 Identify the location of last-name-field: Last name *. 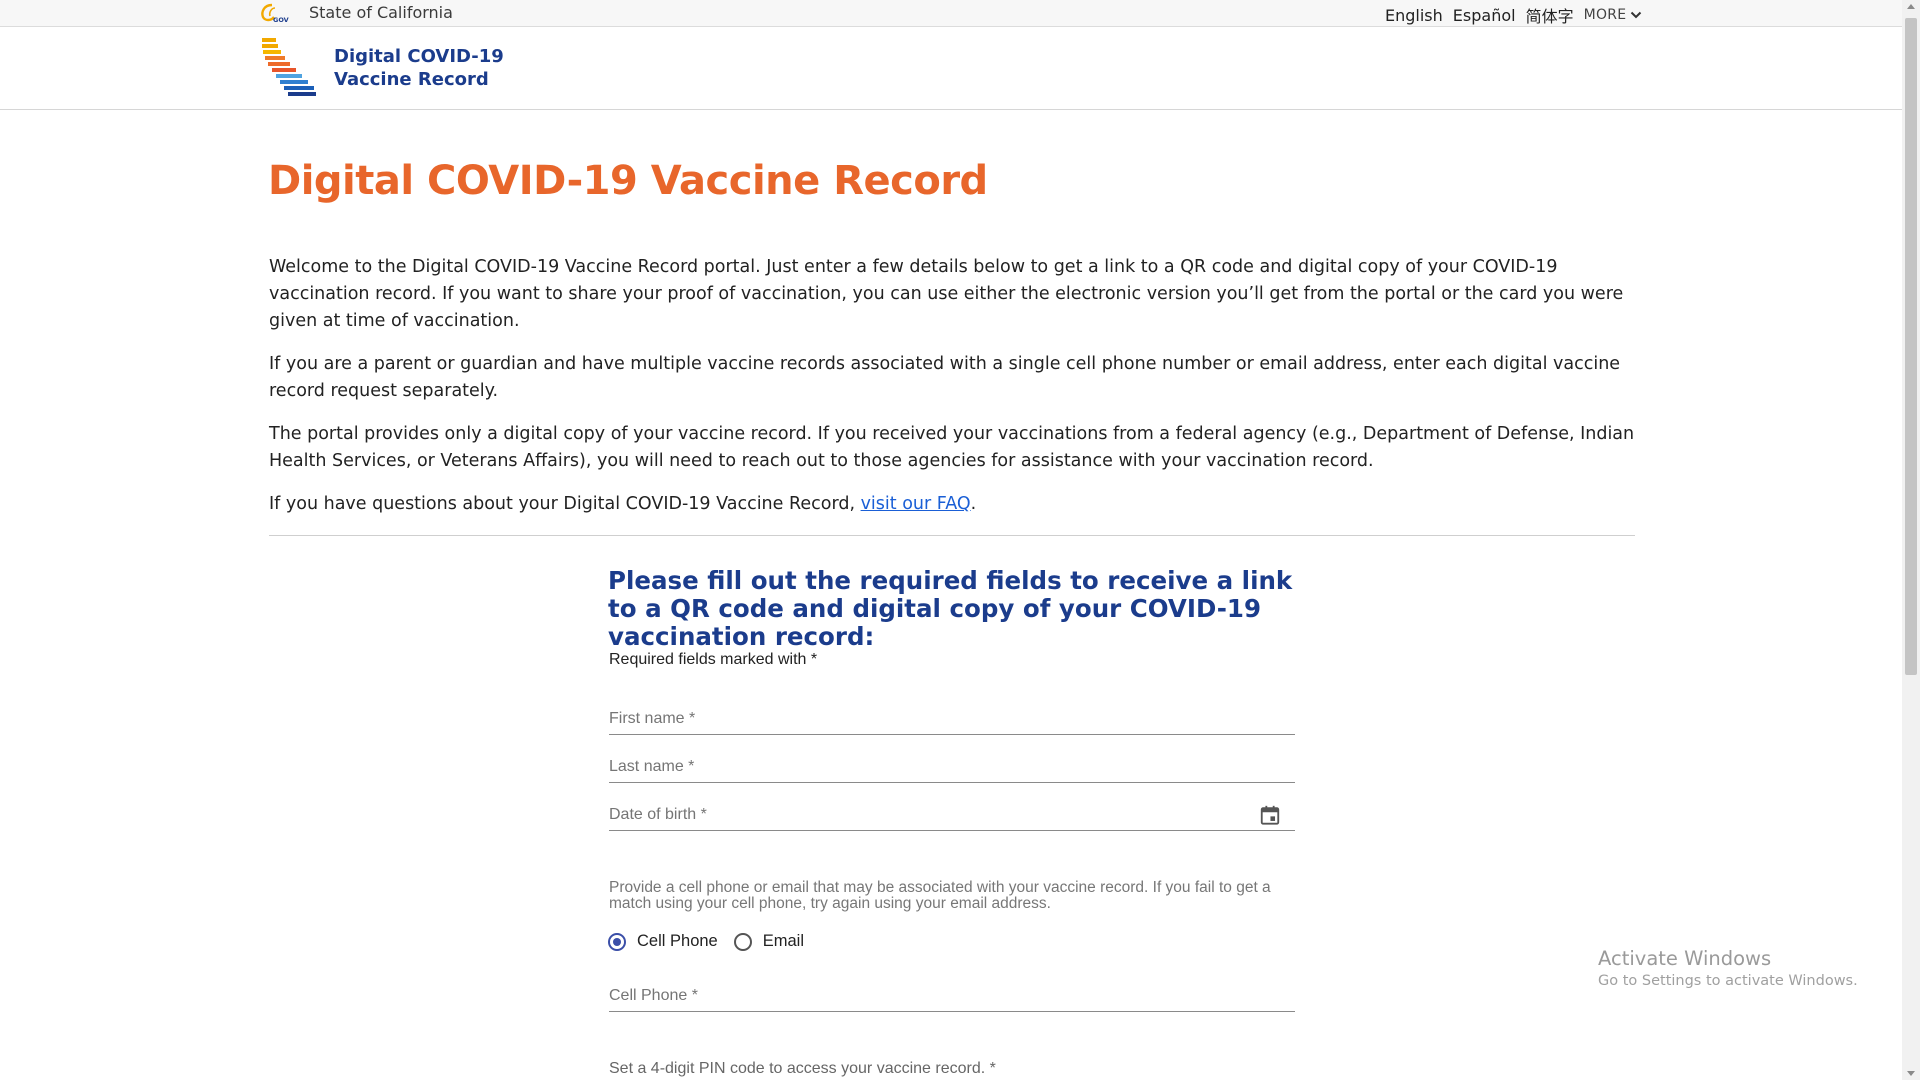
(952, 765).